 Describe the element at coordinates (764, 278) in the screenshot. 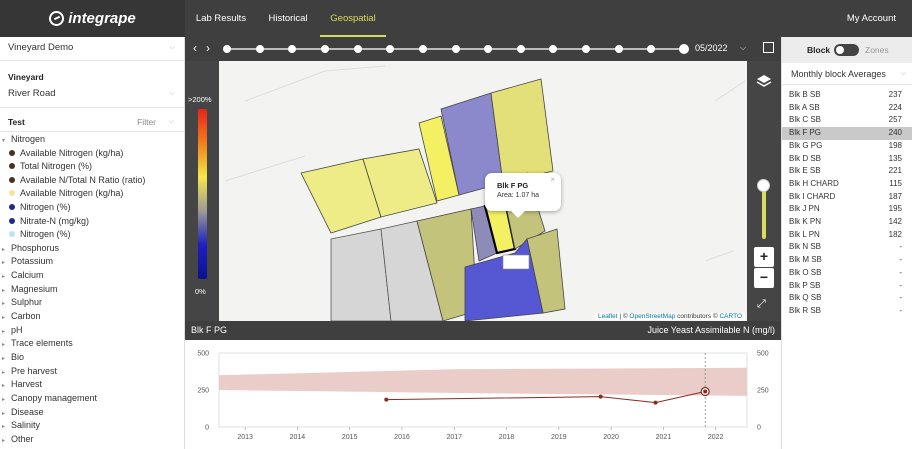

I see `zoom-out-button: −` at that location.